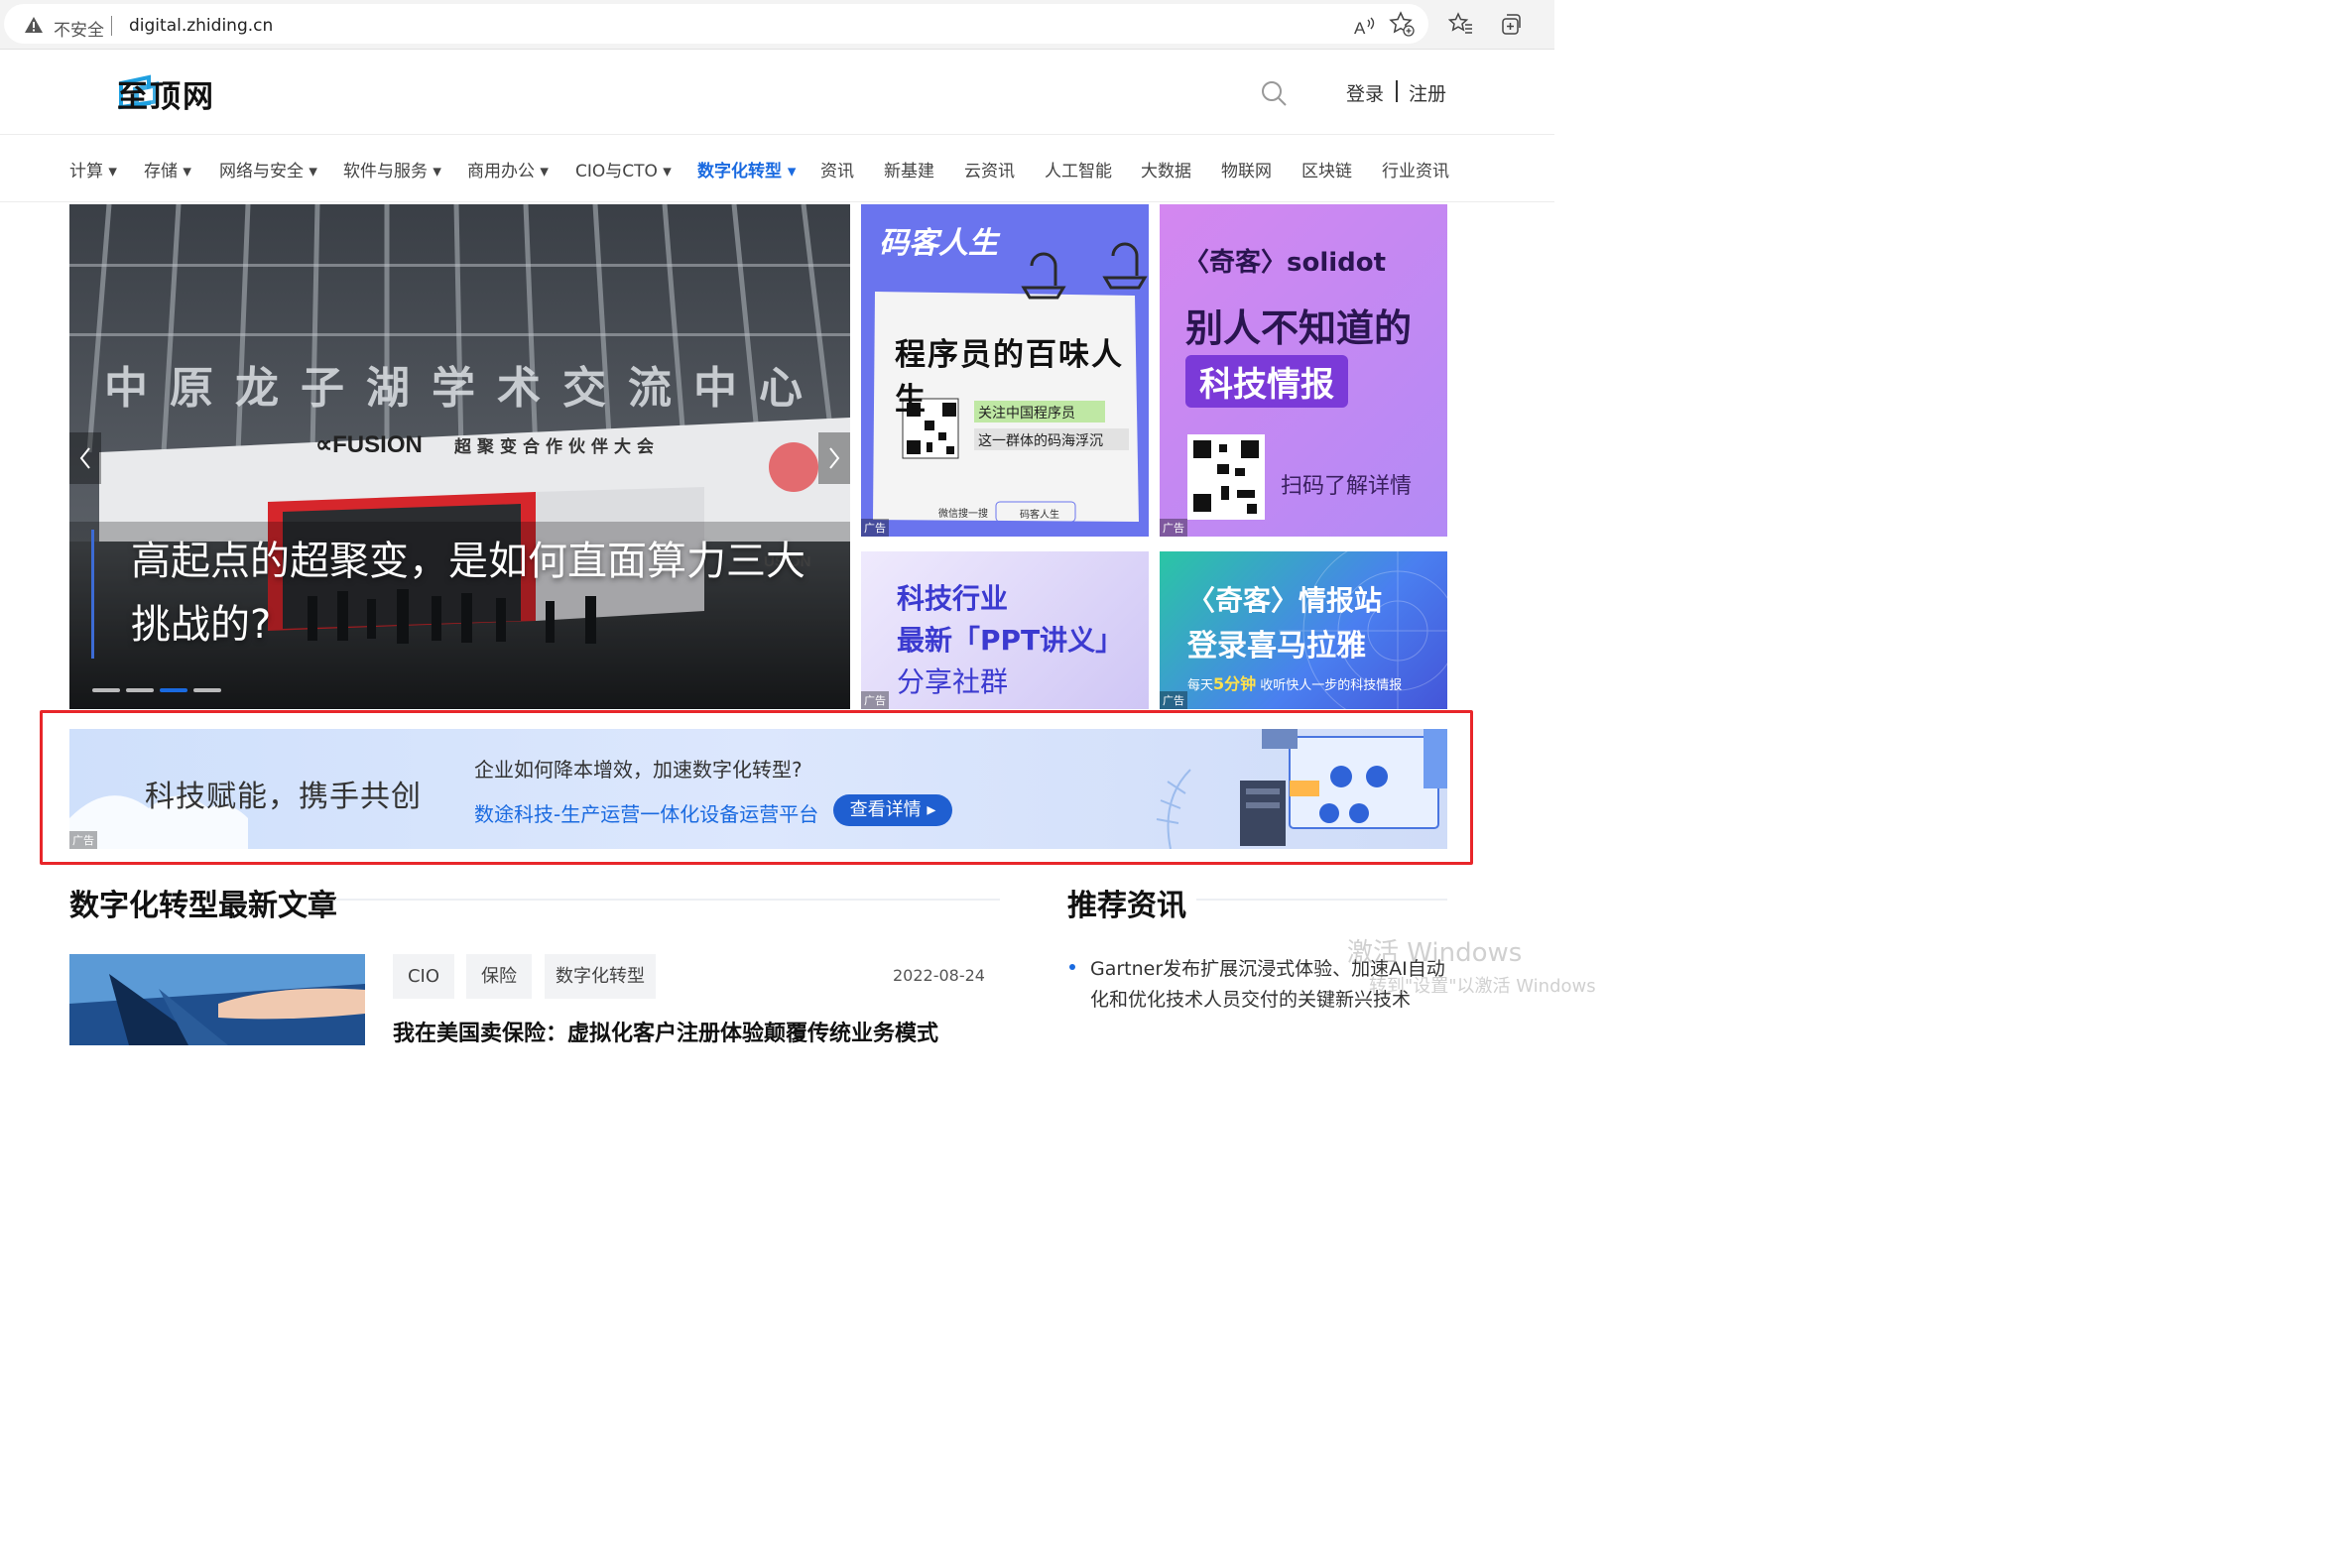 Image resolution: width=2352 pixels, height=1568 pixels. I want to click on ad-line: 分享社群, so click(953, 681).